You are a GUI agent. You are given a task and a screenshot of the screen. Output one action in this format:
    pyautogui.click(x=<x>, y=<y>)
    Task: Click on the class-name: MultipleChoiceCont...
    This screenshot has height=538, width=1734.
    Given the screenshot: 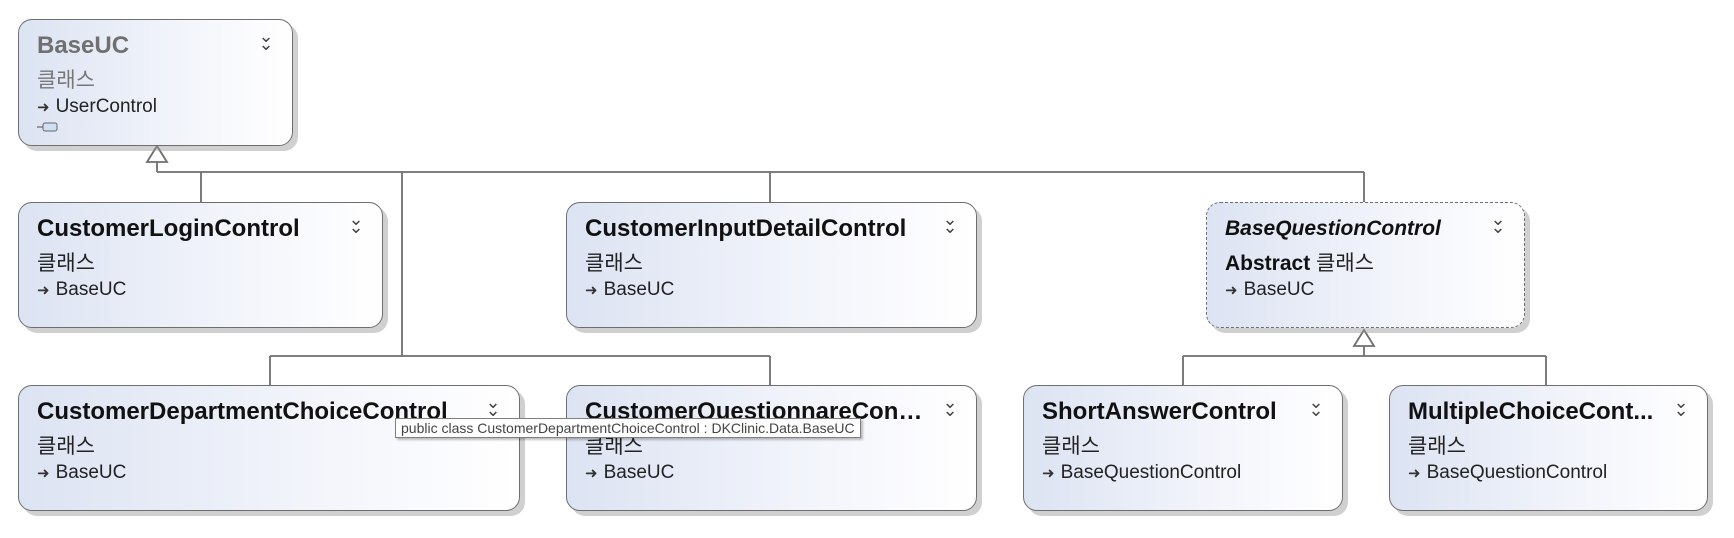 What is the action you would take?
    pyautogui.click(x=1531, y=411)
    